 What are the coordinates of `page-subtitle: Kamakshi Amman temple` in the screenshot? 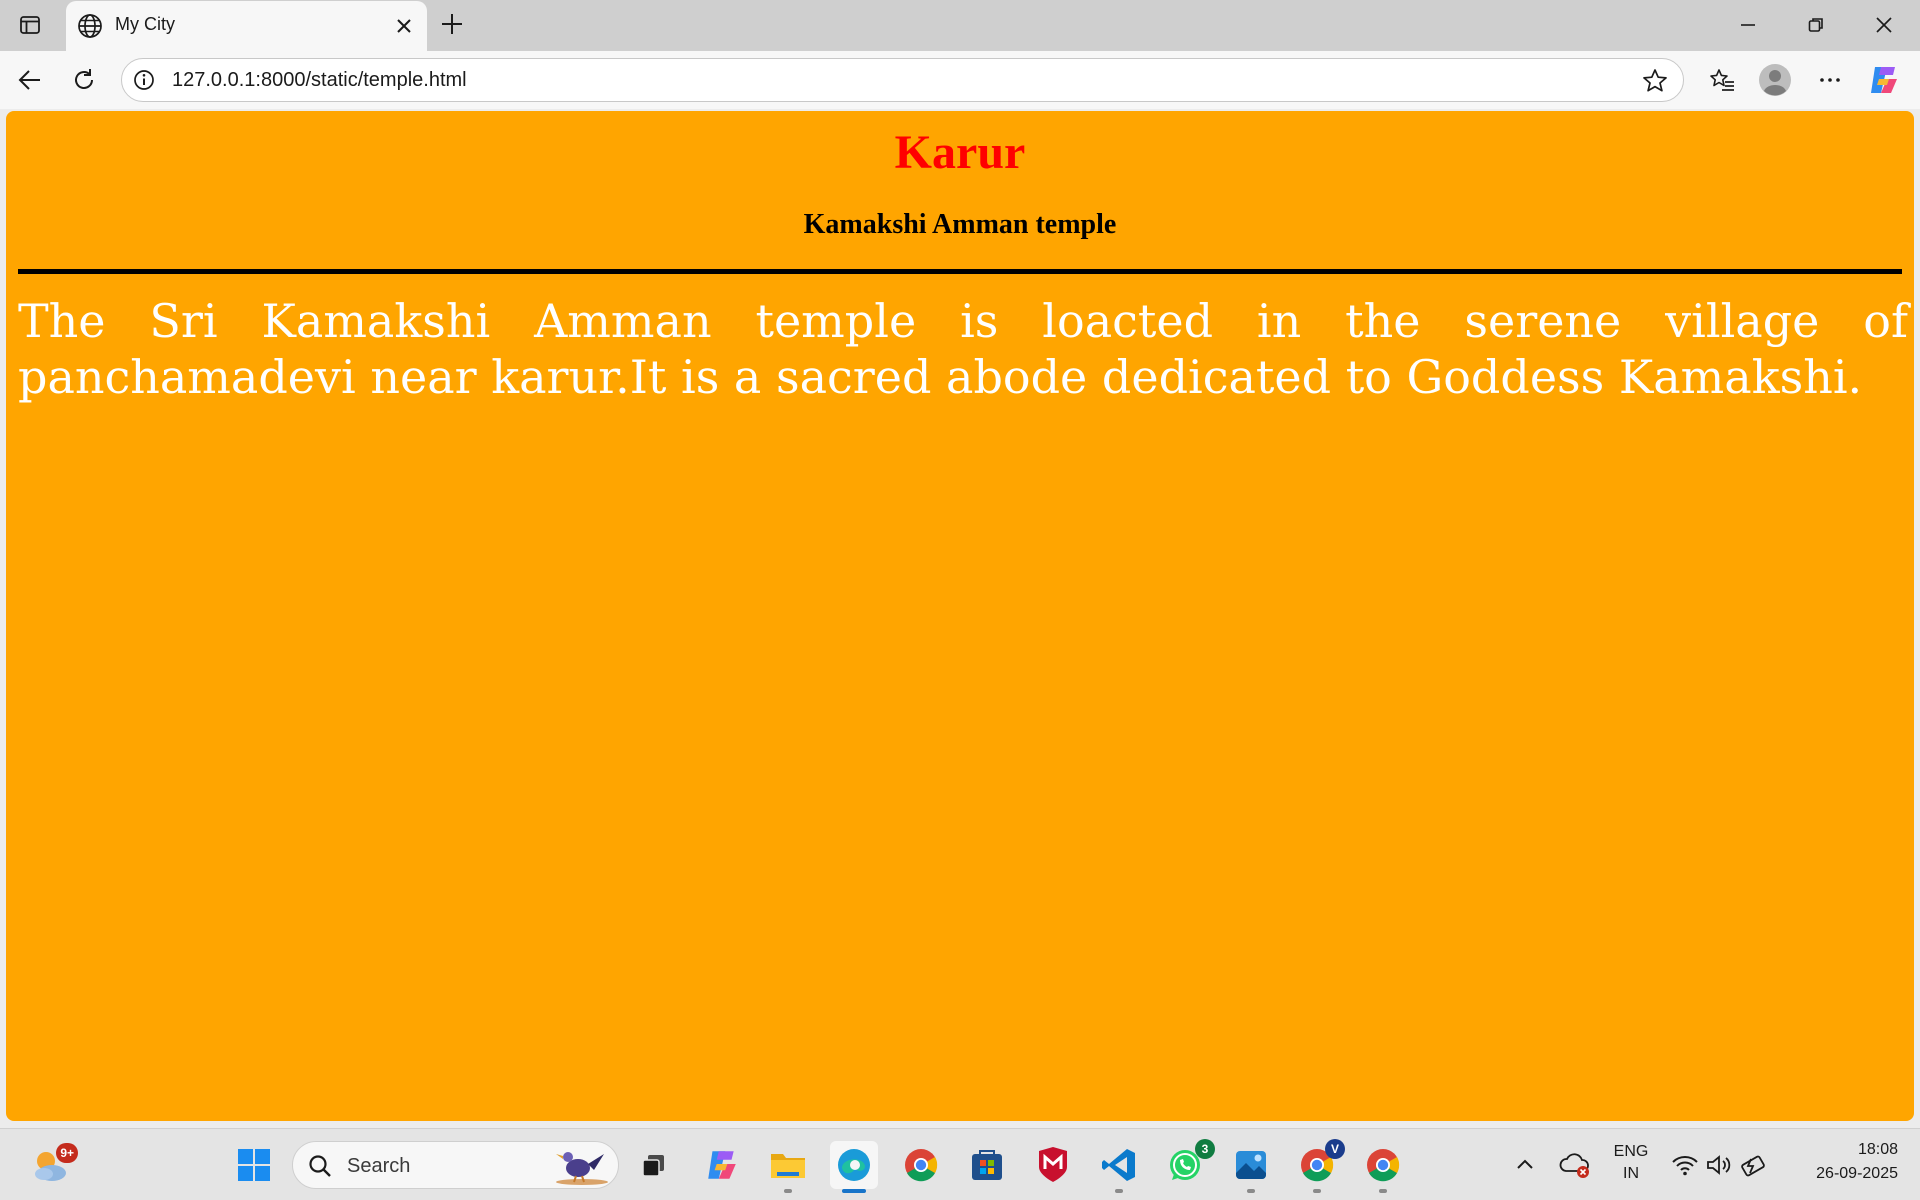 It's located at (960, 224).